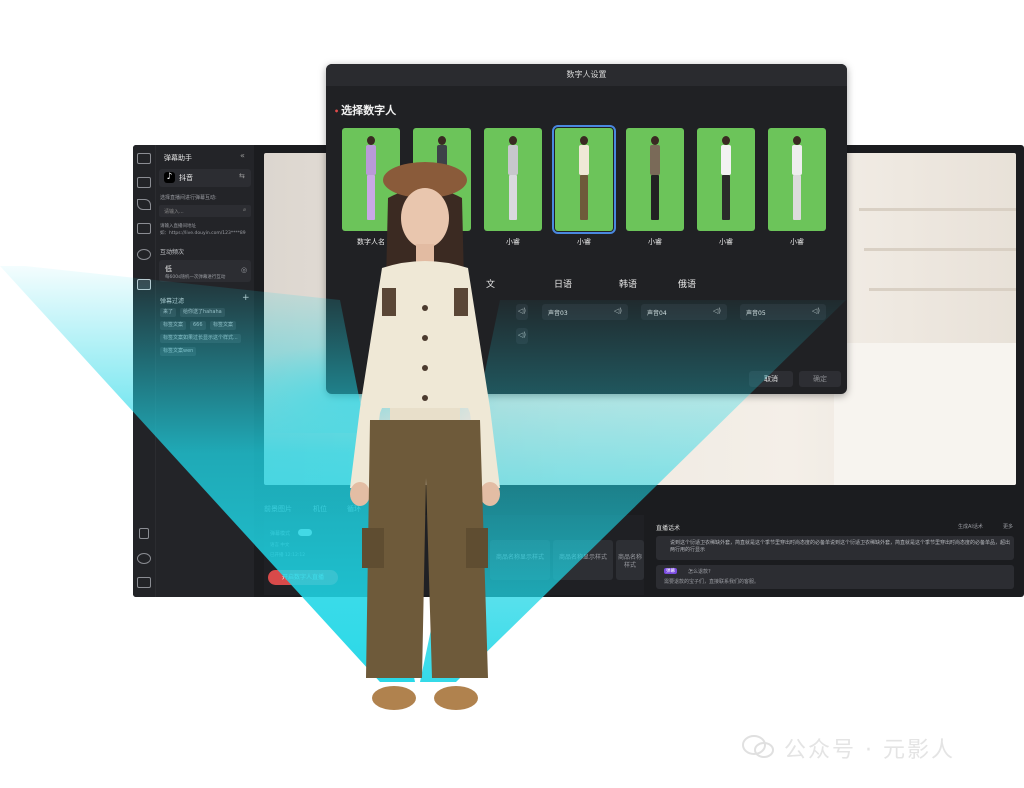  What do you see at coordinates (205, 178) in the screenshot?
I see `platform-selector: ♪ 抖音 ⇆` at bounding box center [205, 178].